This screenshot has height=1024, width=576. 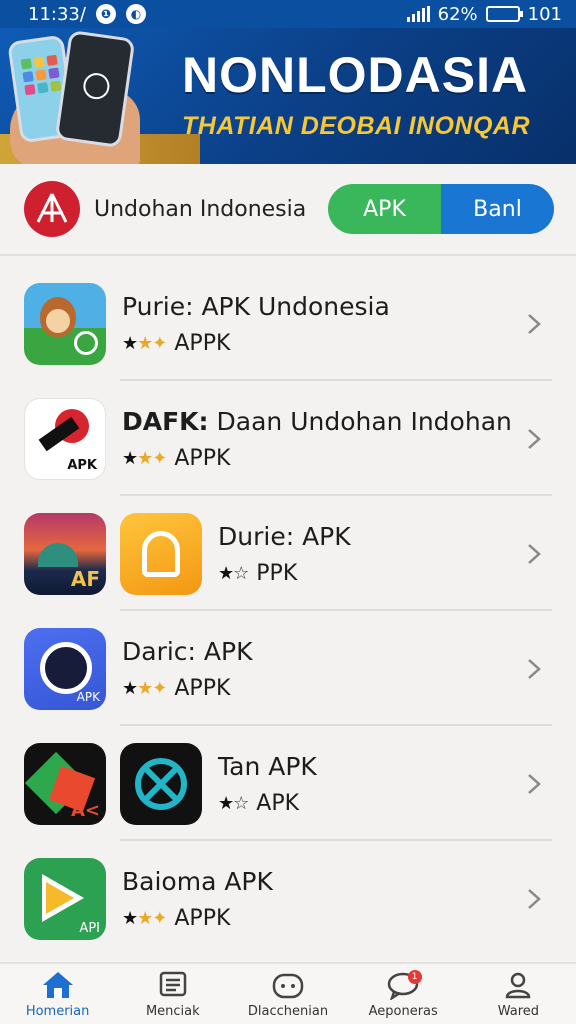 I want to click on icon-label: AF, so click(x=85, y=578).